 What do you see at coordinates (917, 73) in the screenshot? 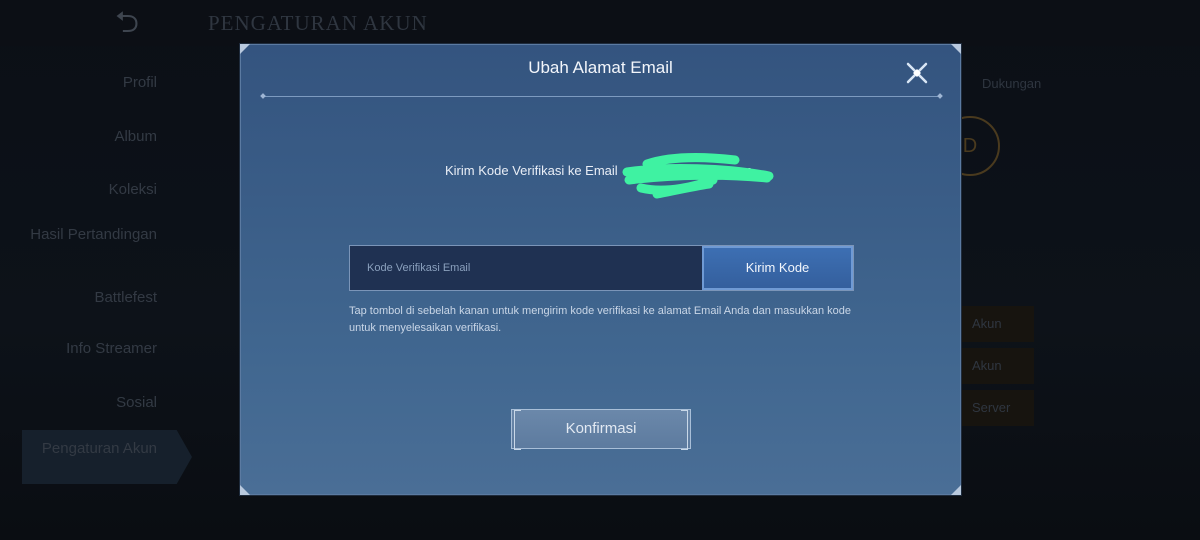
I see `close-icon` at bounding box center [917, 73].